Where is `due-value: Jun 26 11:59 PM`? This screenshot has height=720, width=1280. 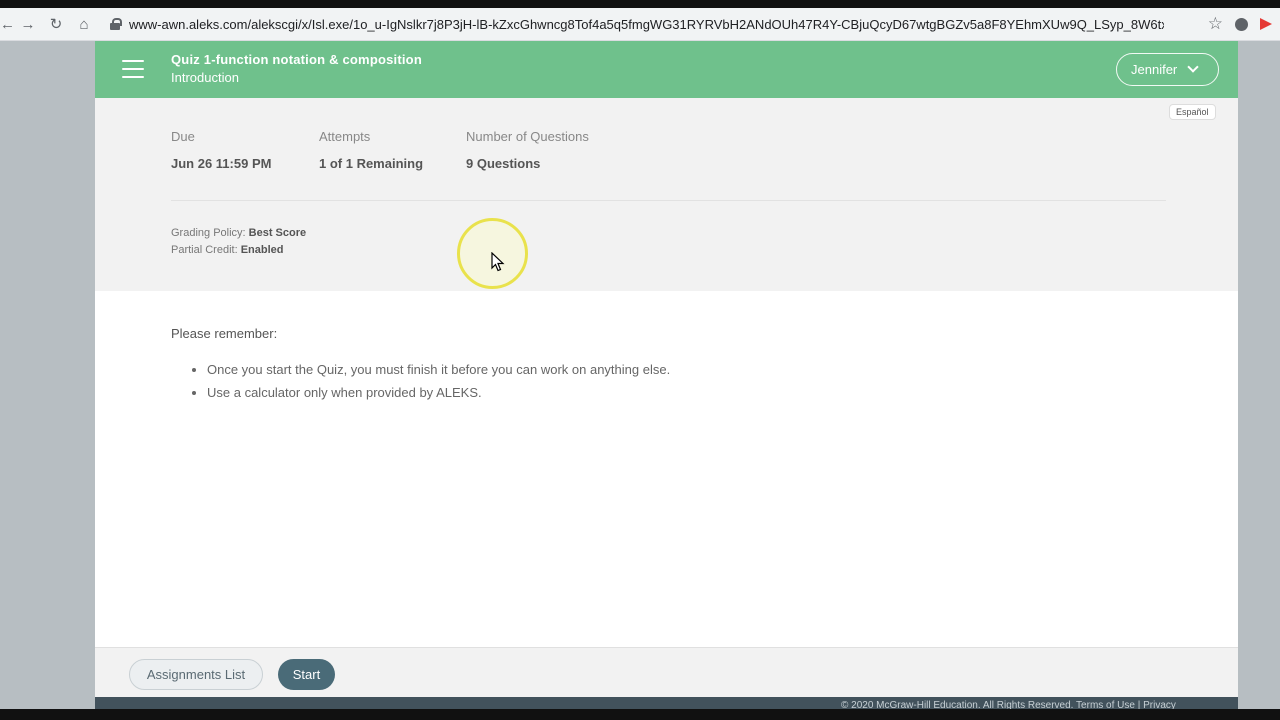 due-value: Jun 26 11:59 PM is located at coordinates (221, 163).